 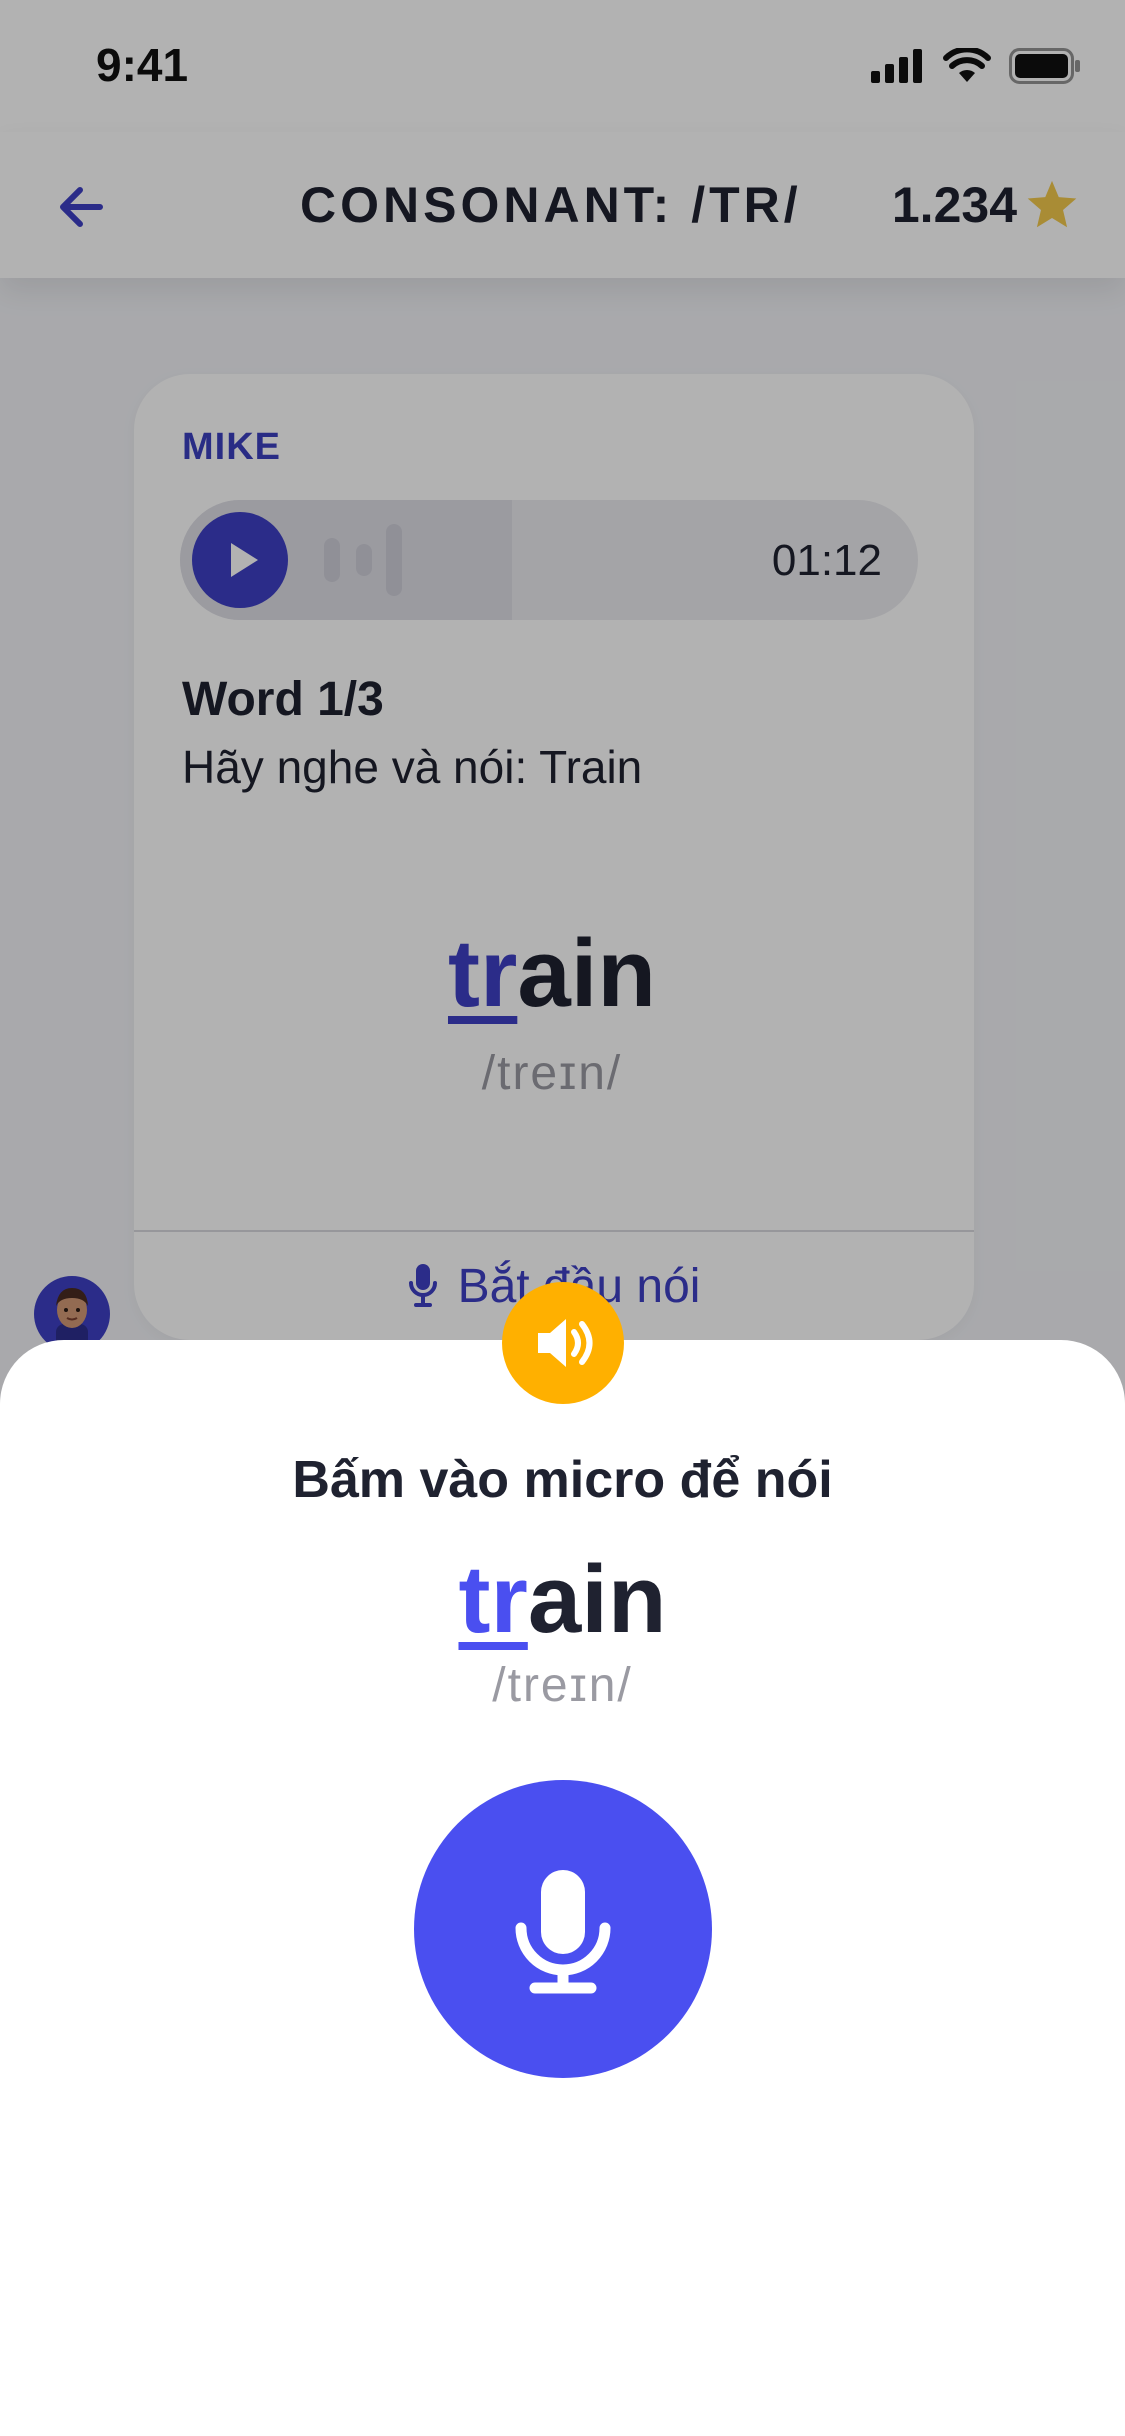 What do you see at coordinates (562, 1685) in the screenshot?
I see `sheet-word-ipa: /treɪn/` at bounding box center [562, 1685].